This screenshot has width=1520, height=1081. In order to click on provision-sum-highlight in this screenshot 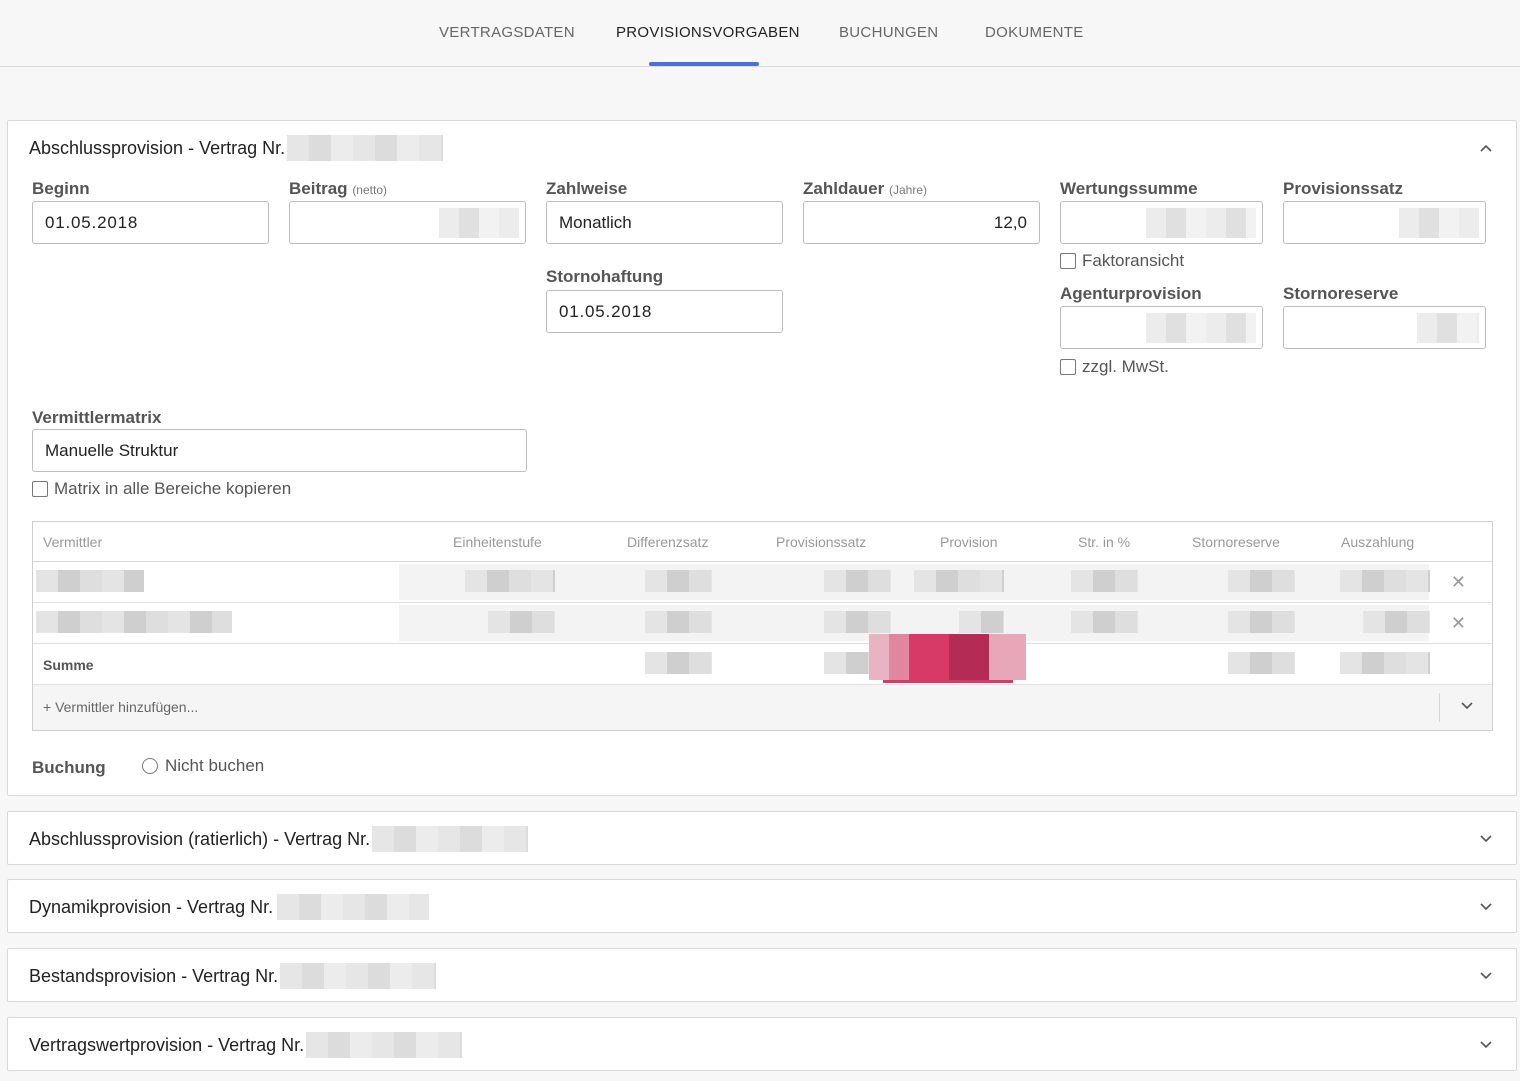, I will do `click(947, 657)`.